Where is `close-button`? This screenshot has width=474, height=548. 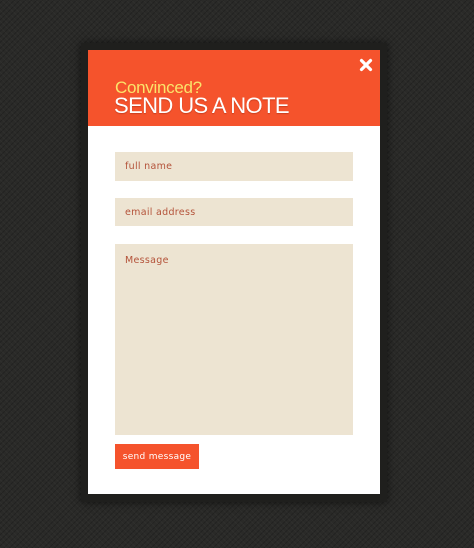 close-button is located at coordinates (366, 64).